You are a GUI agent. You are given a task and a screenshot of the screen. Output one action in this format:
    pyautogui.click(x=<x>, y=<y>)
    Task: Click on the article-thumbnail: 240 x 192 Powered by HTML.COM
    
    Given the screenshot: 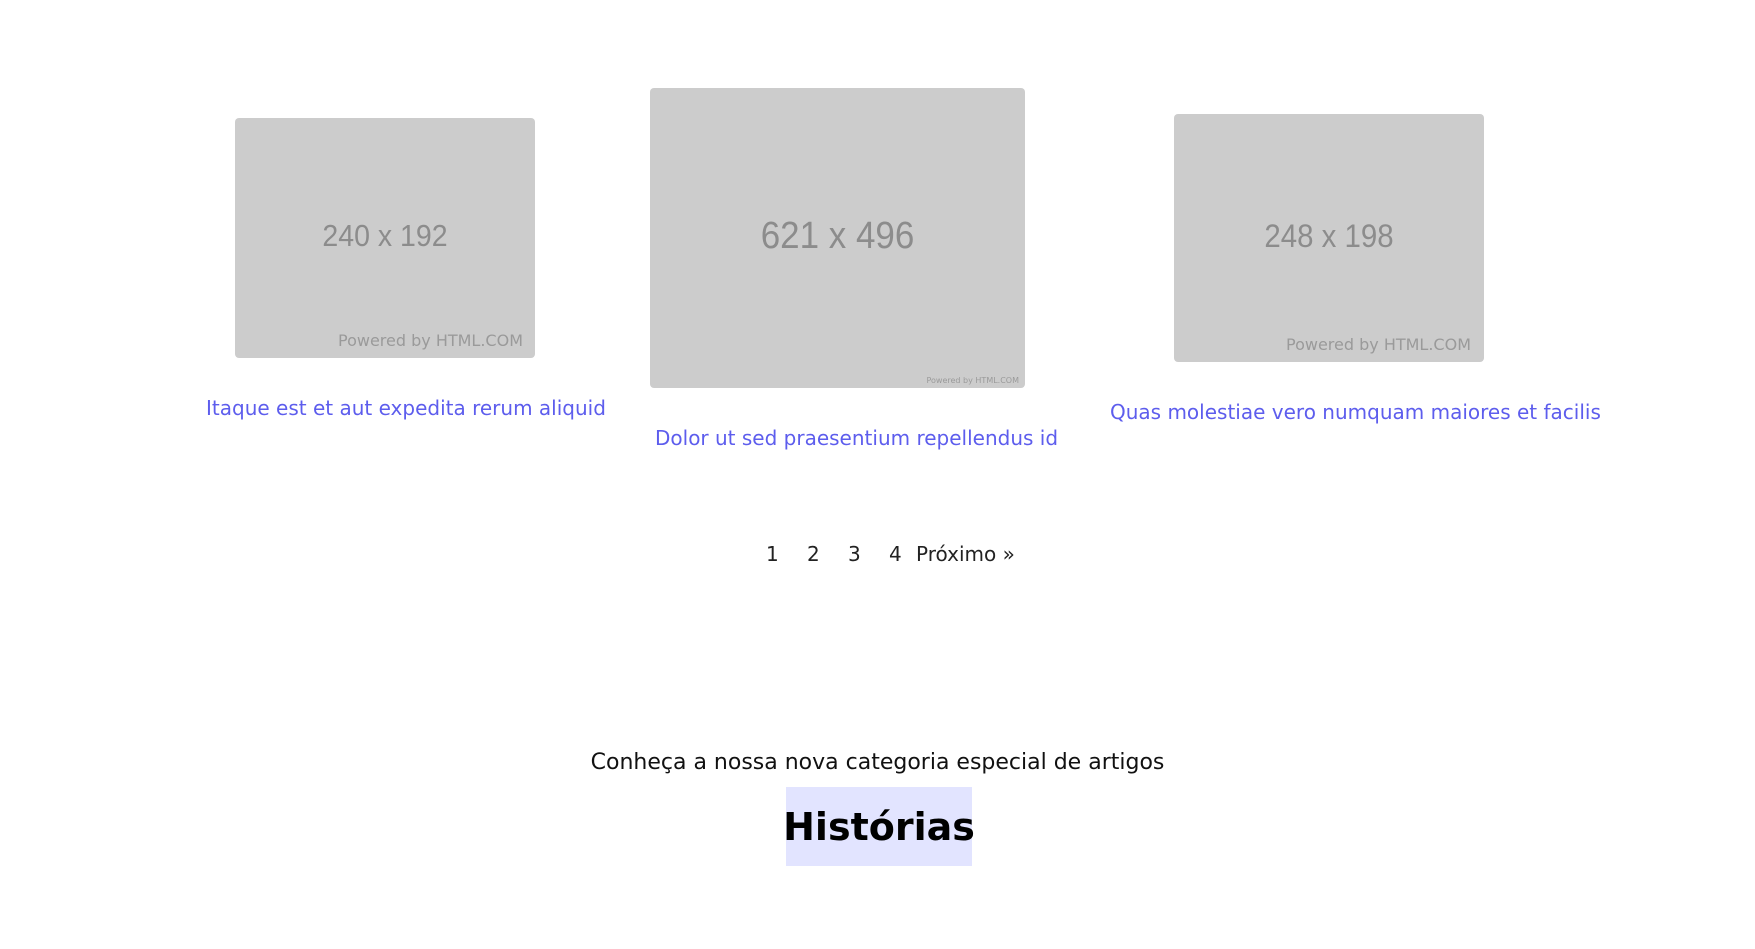 What is the action you would take?
    pyautogui.click(x=385, y=238)
    